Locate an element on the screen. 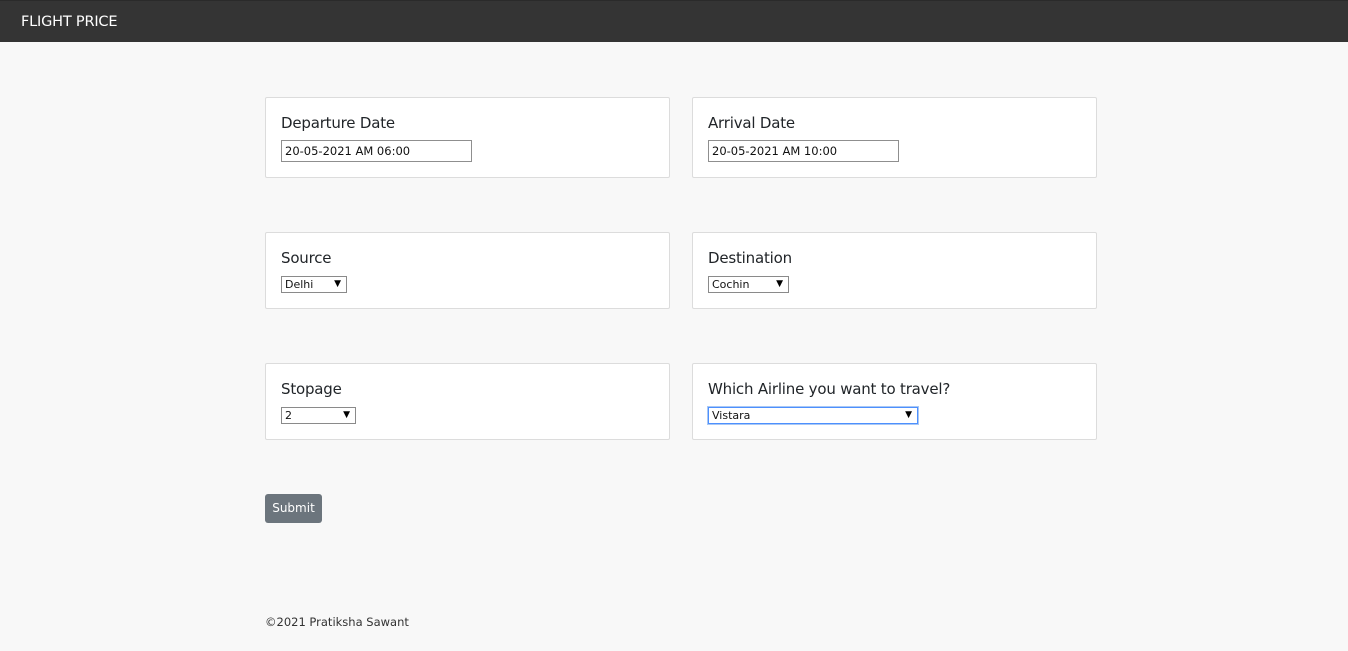  destination-select: Cochin ▼ is located at coordinates (748, 284).